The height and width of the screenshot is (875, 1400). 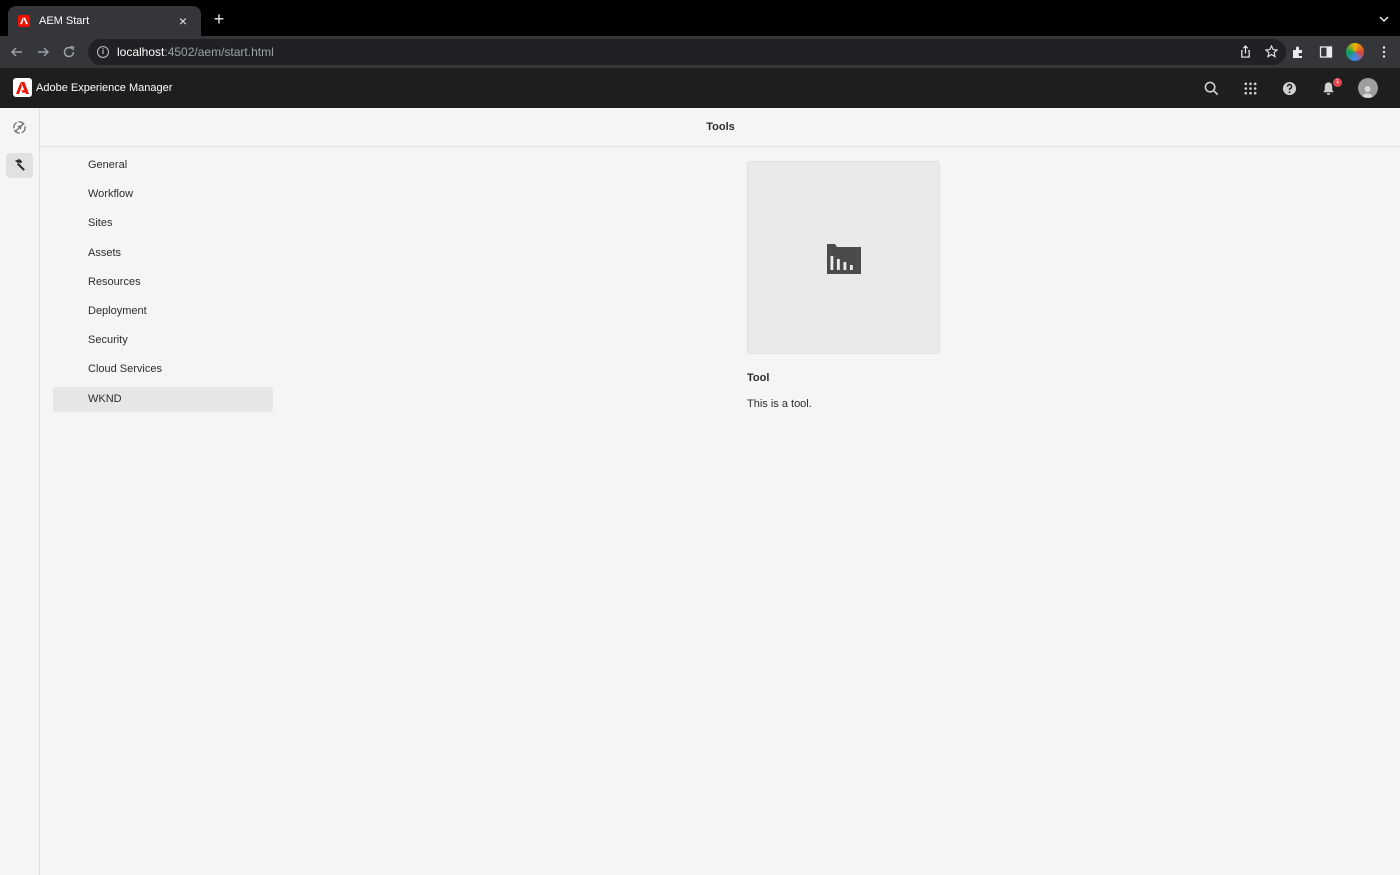 What do you see at coordinates (1337, 82) in the screenshot?
I see `notification-count-badge: 1` at bounding box center [1337, 82].